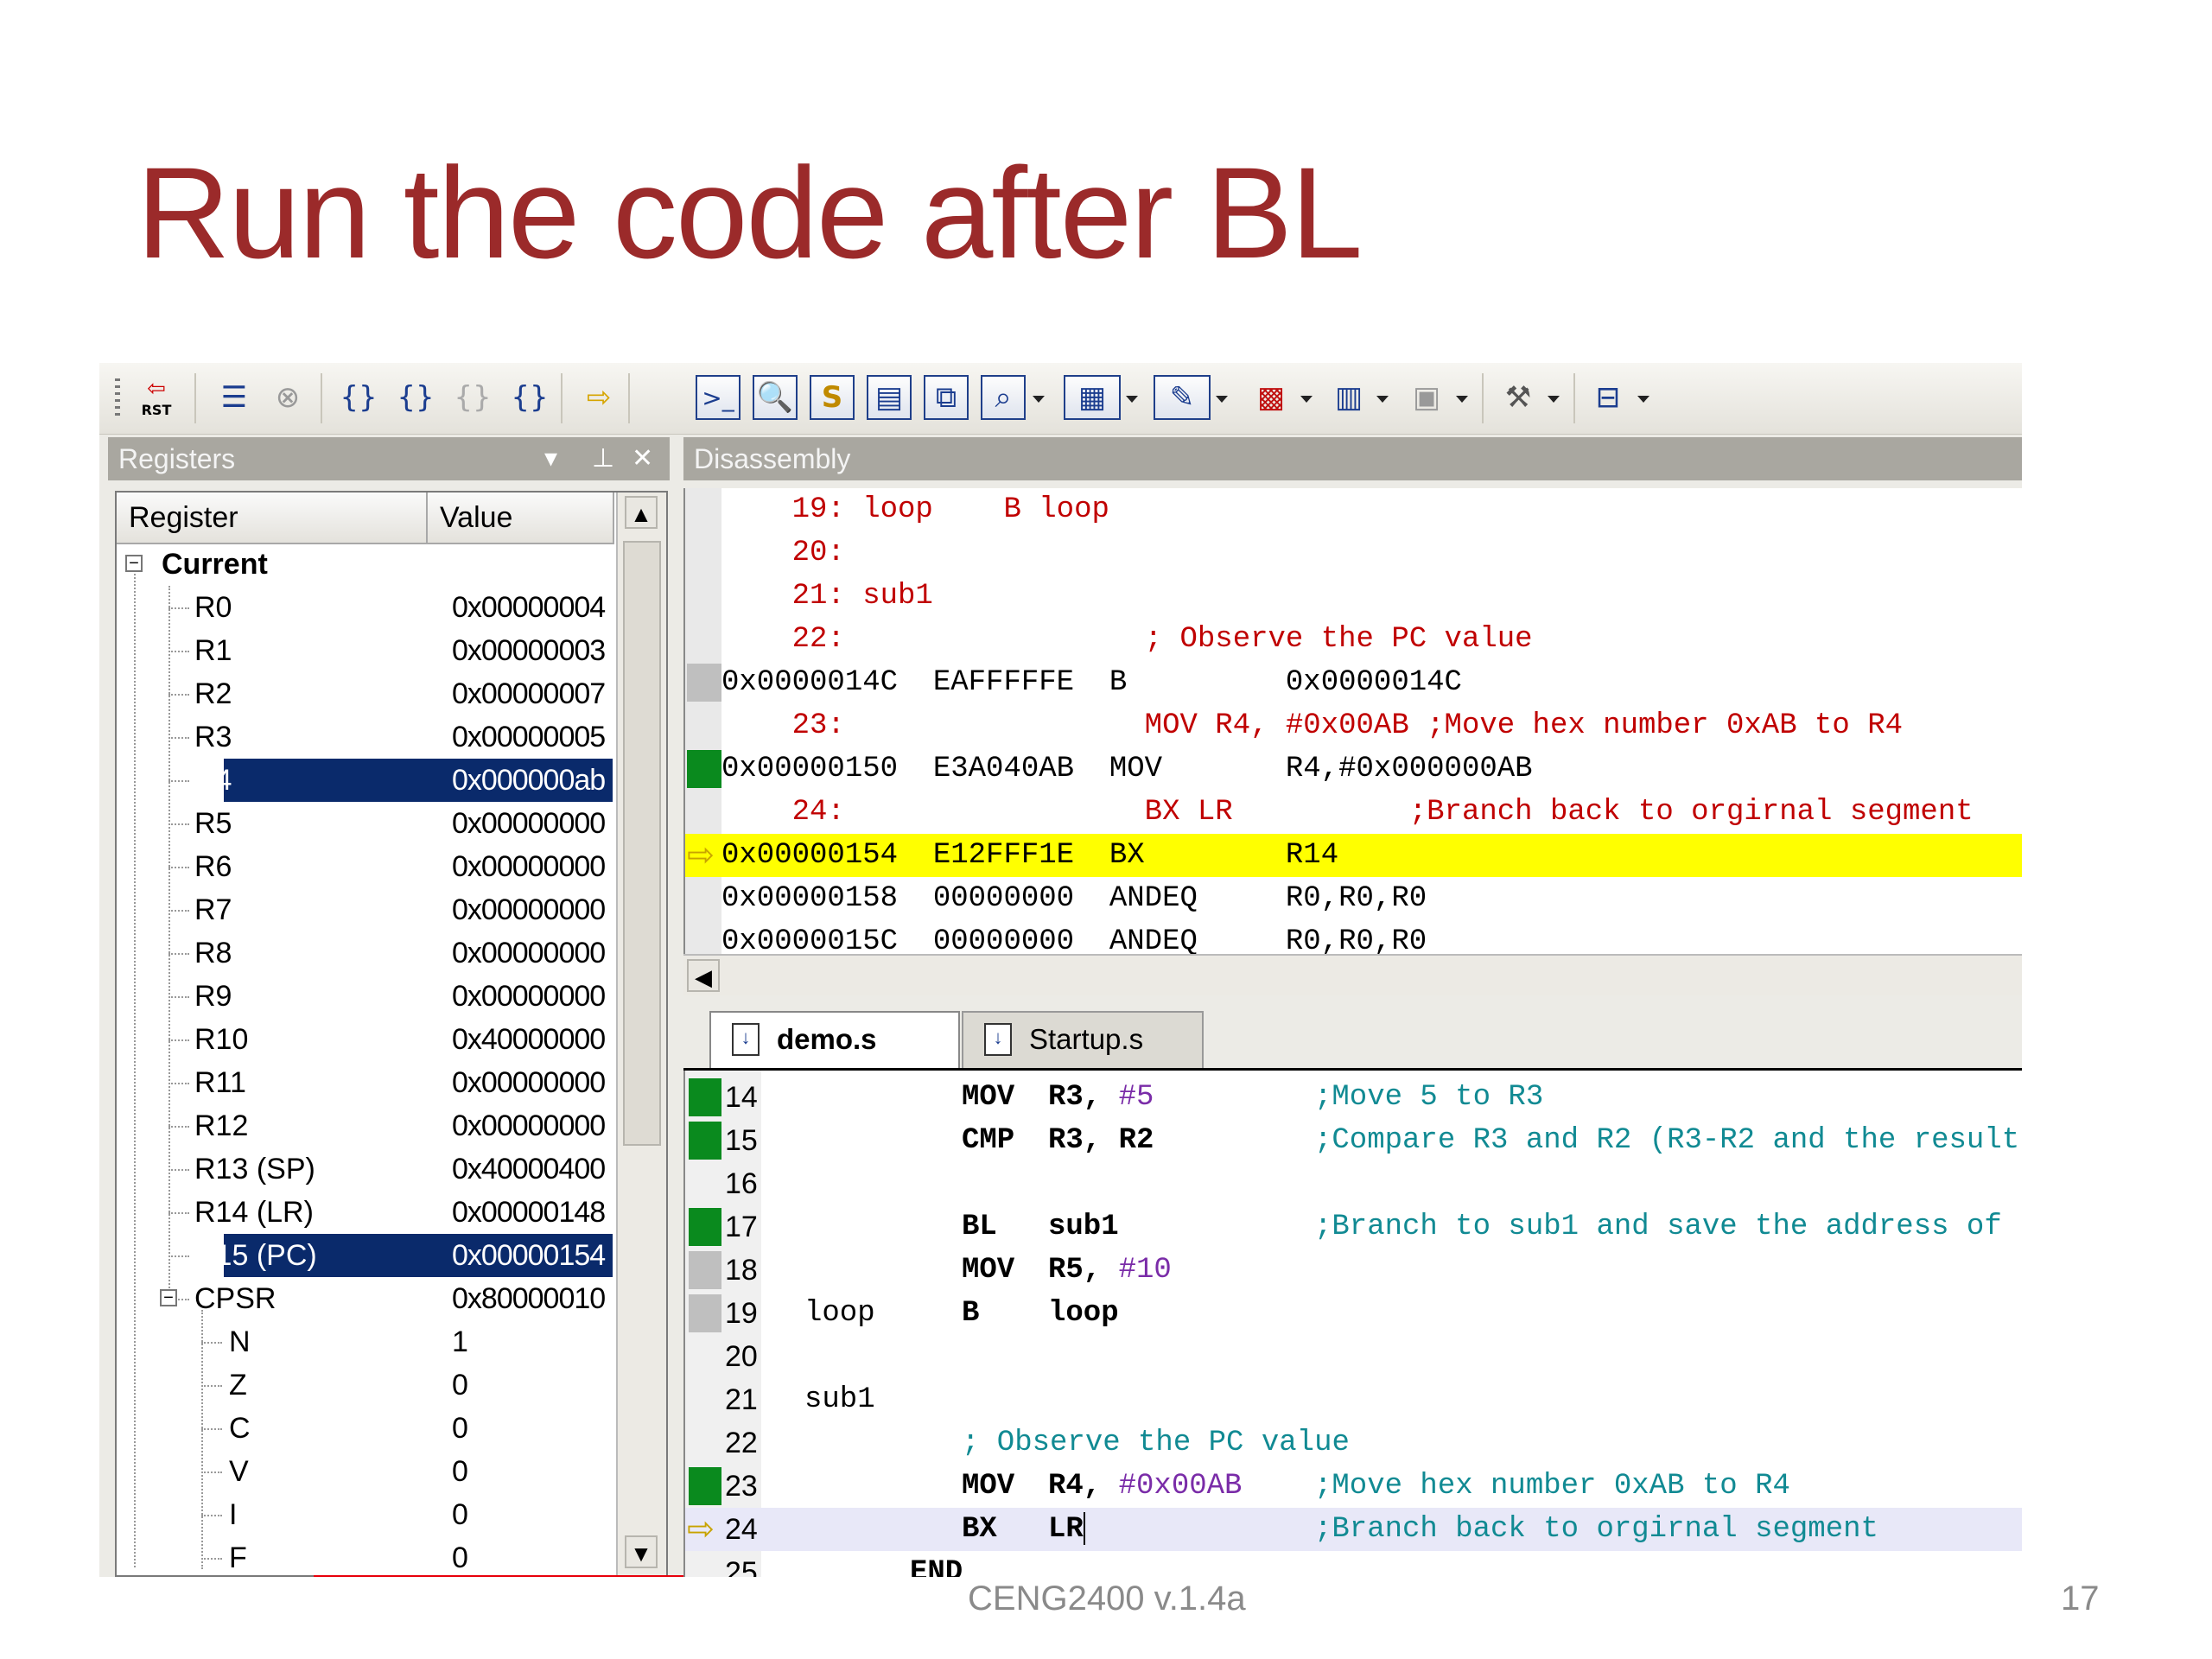 The width and height of the screenshot is (2212, 1659). What do you see at coordinates (365, 1082) in the screenshot?
I see `register-row: R11 0x00000000` at bounding box center [365, 1082].